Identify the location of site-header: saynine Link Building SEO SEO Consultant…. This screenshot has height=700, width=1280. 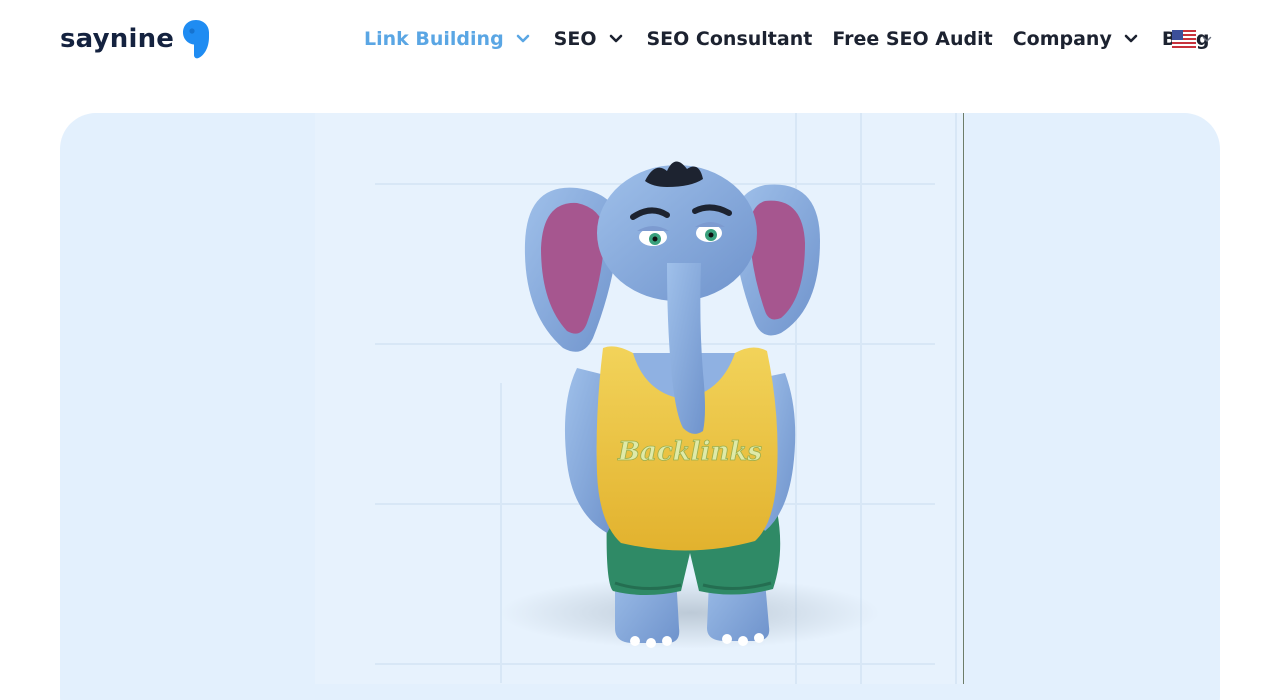
(640, 39).